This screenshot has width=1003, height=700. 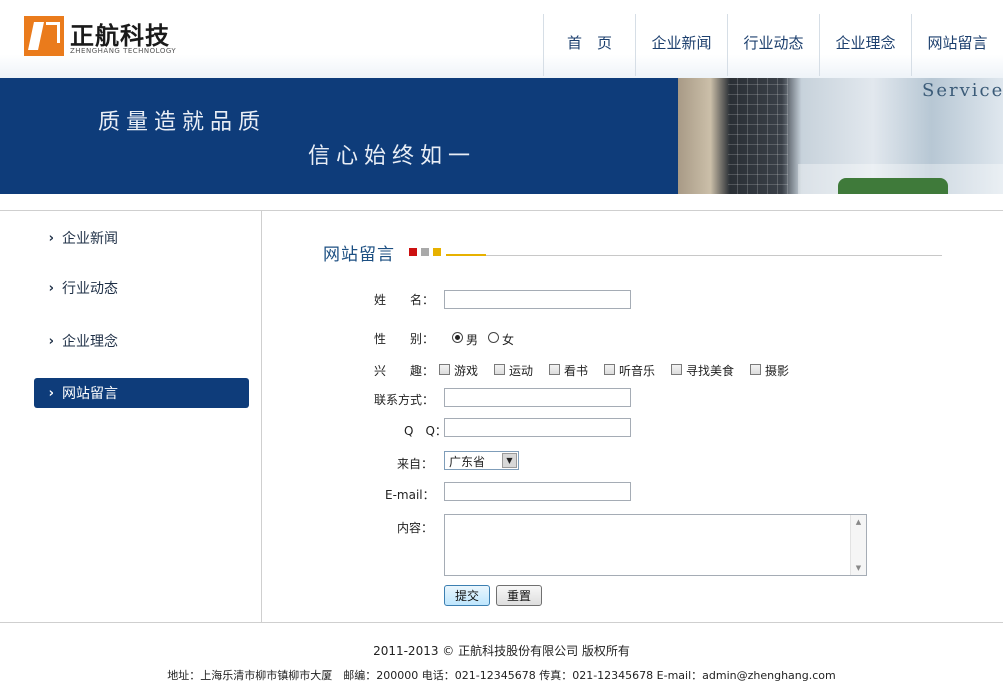 What do you see at coordinates (893, 186) in the screenshot?
I see `plants` at bounding box center [893, 186].